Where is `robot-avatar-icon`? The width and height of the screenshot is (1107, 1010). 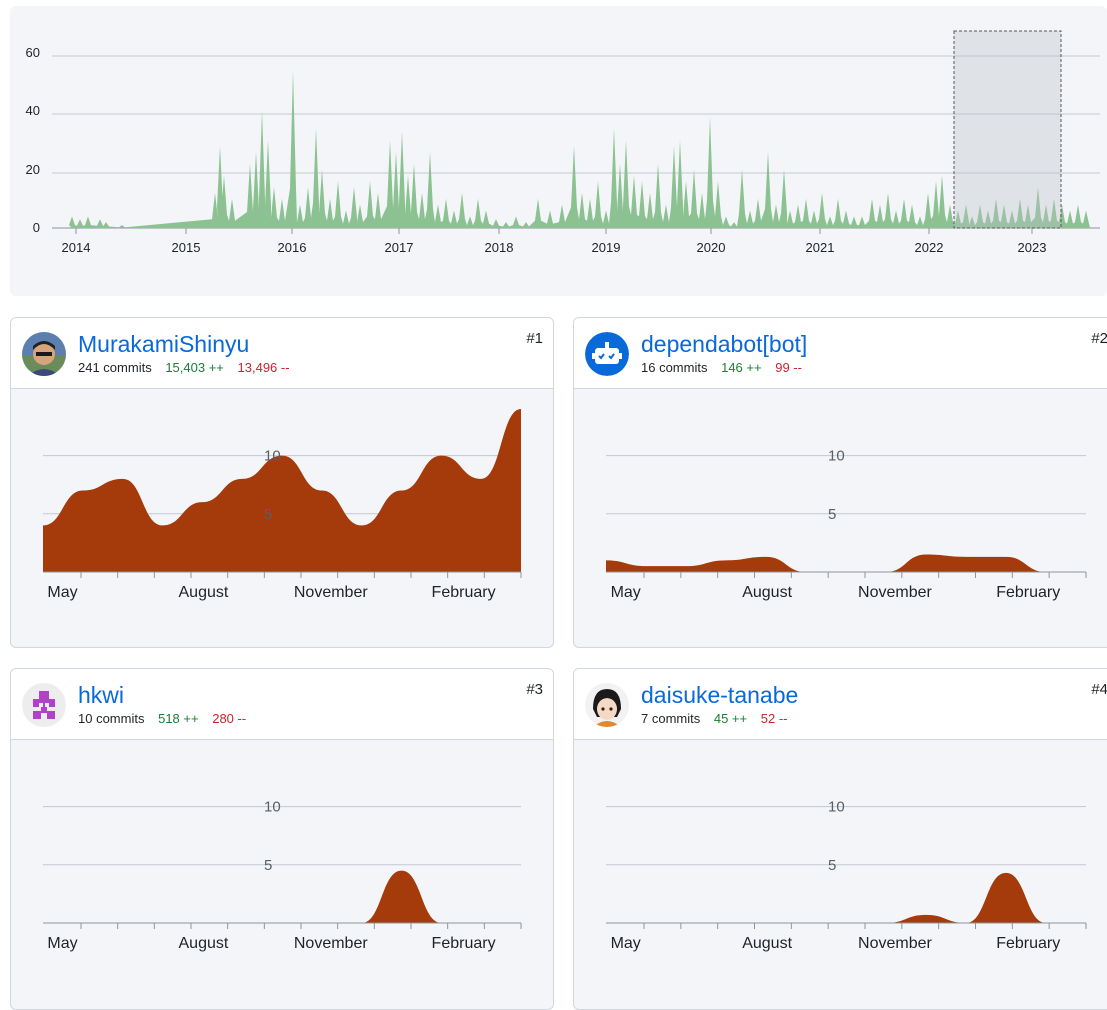 robot-avatar-icon is located at coordinates (607, 354).